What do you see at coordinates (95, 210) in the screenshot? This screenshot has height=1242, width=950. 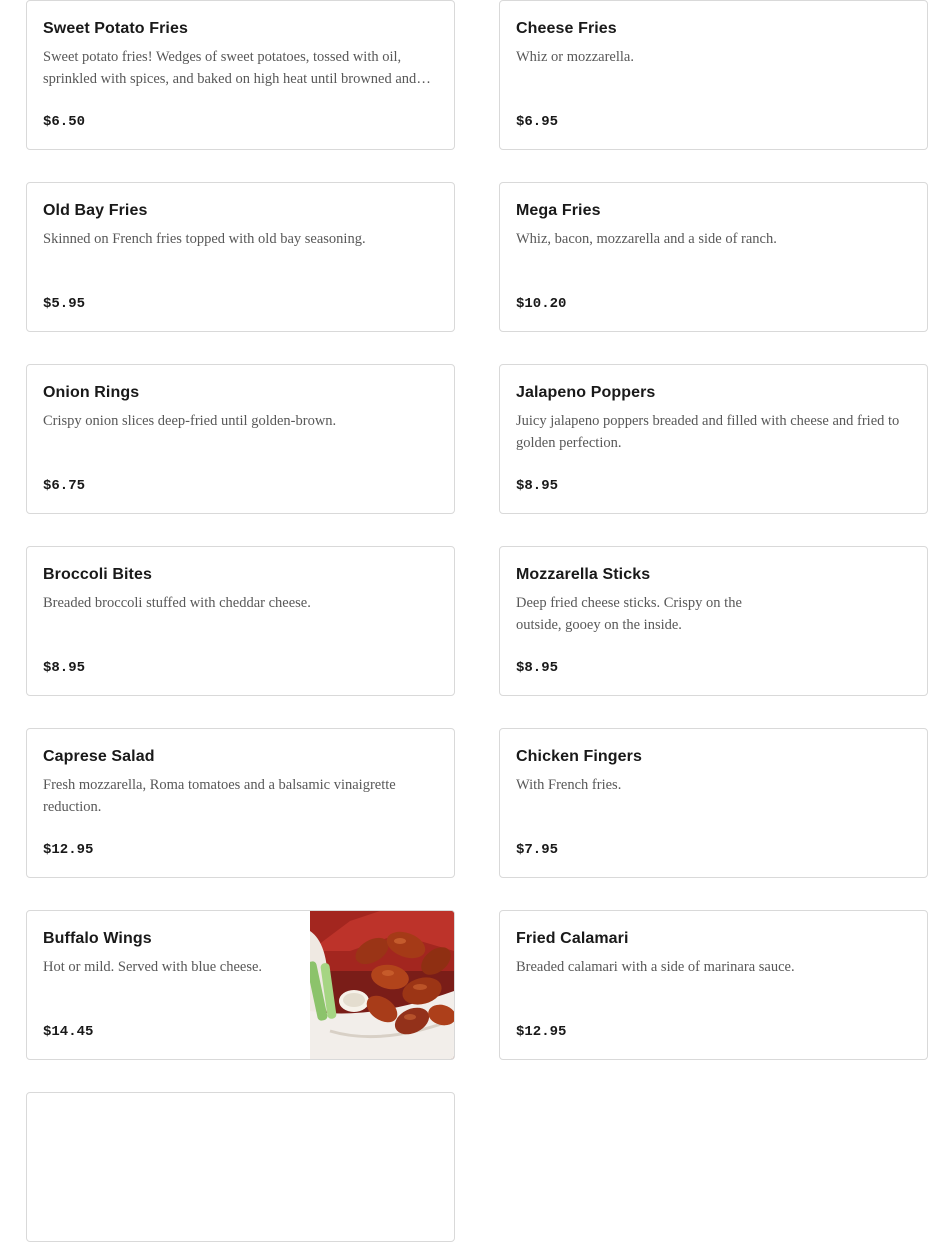 I see `menu-item-name: Old Bay Fries` at bounding box center [95, 210].